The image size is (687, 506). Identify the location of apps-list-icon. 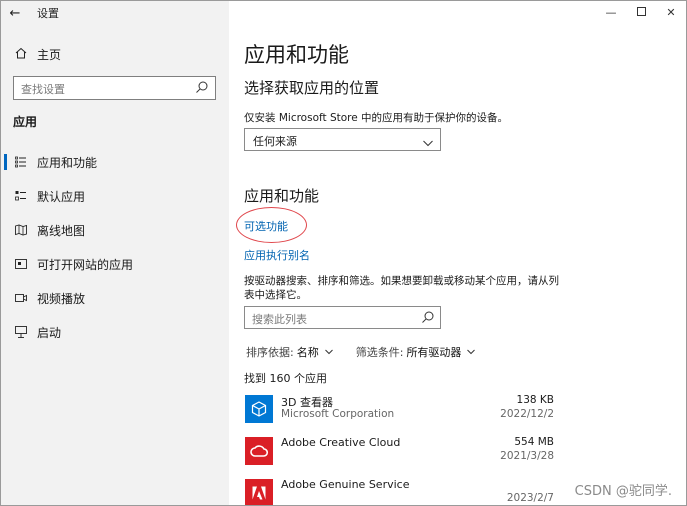
(21, 162).